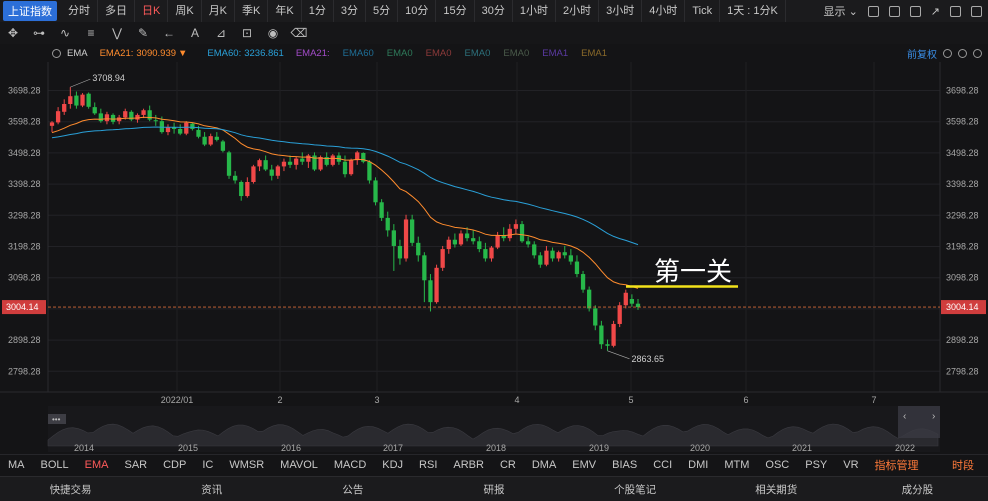  I want to click on ema-legend-item: EMA21:, so click(314, 53).